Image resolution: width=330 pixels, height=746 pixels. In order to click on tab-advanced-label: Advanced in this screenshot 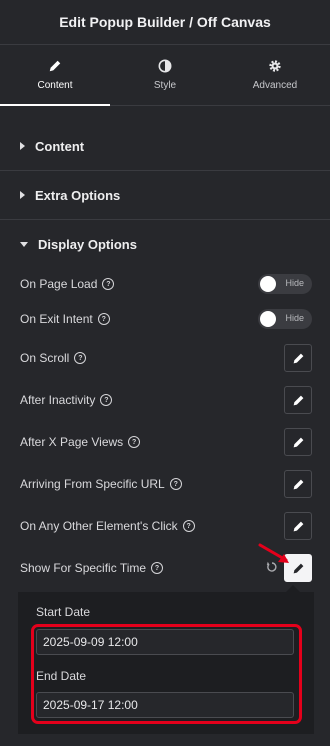, I will do `click(275, 85)`.